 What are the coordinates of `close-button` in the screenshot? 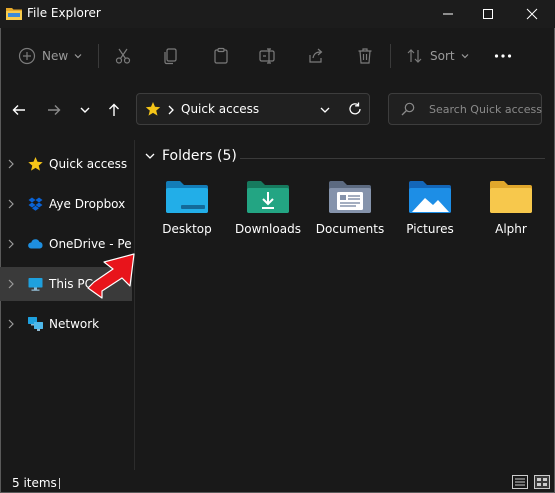 It's located at (532, 14).